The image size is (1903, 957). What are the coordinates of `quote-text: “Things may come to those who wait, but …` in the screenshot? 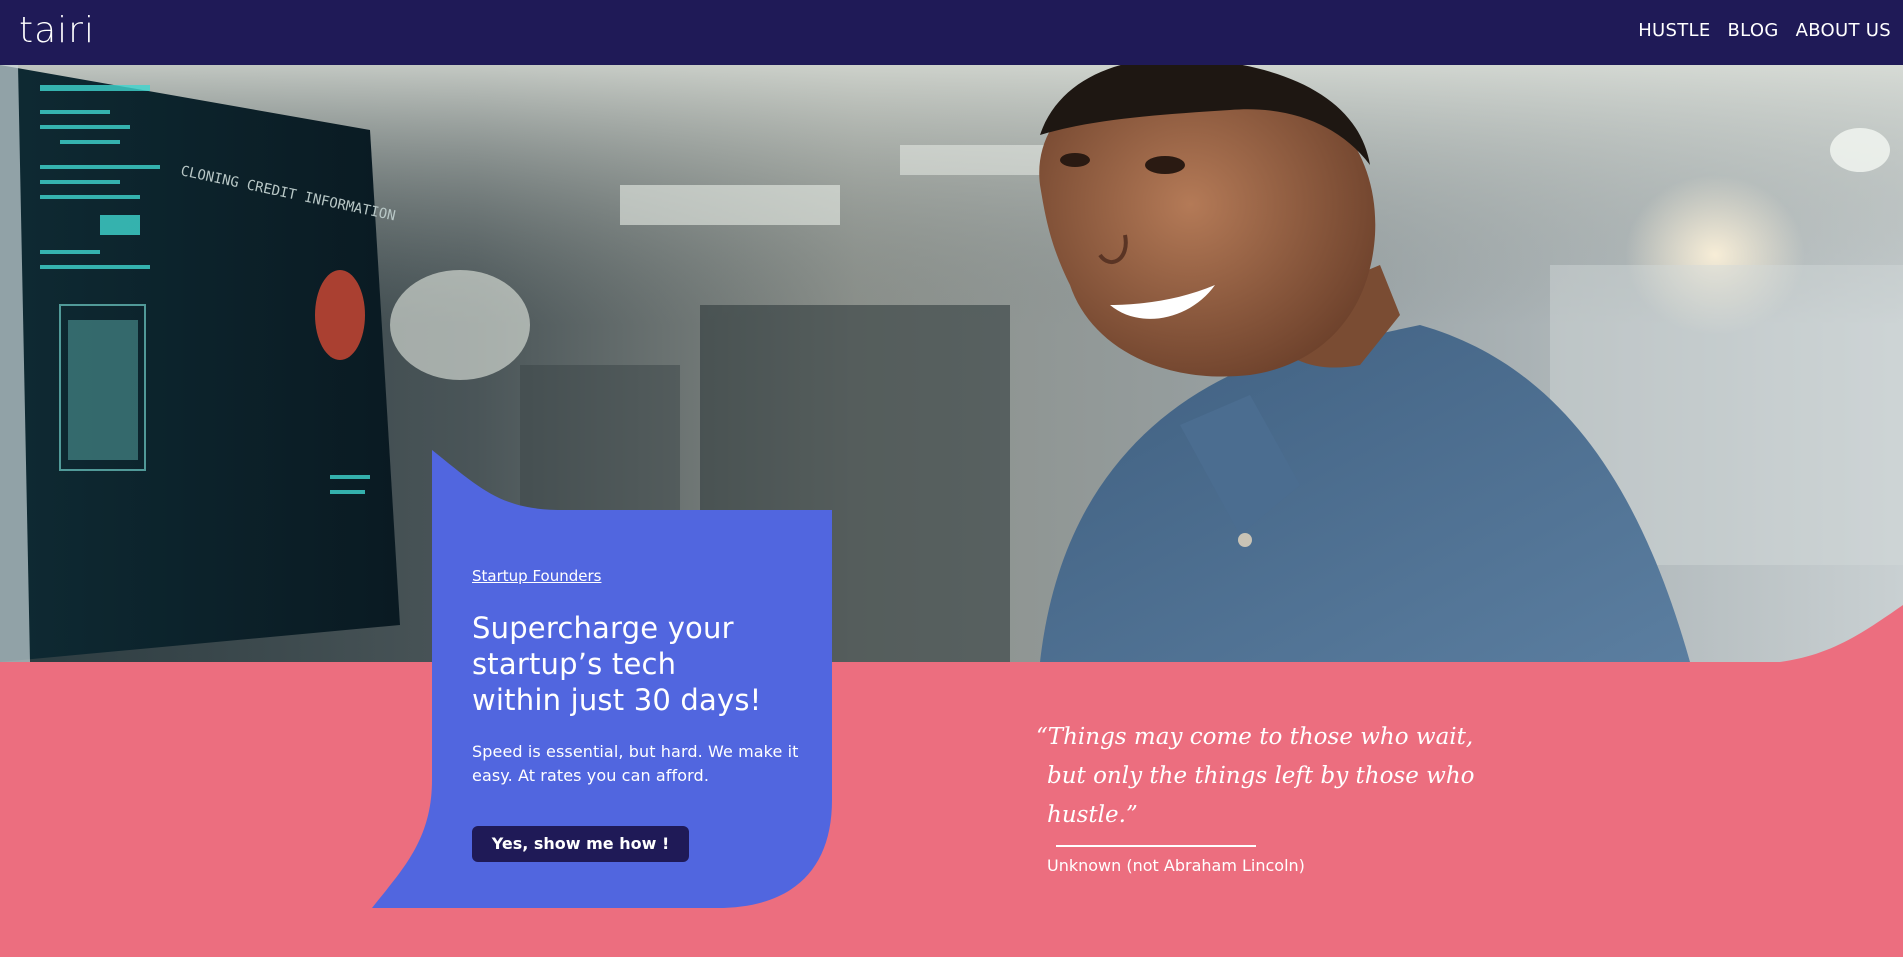 It's located at (1255, 776).